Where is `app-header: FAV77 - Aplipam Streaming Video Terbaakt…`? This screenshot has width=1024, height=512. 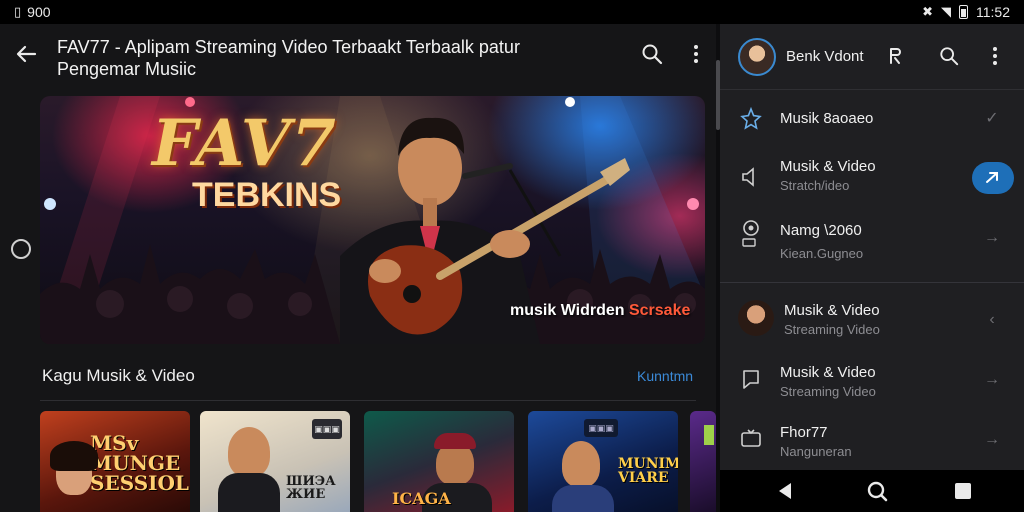 app-header: FAV77 - Aplipam Streaming Video Terbaakt… is located at coordinates (358, 59).